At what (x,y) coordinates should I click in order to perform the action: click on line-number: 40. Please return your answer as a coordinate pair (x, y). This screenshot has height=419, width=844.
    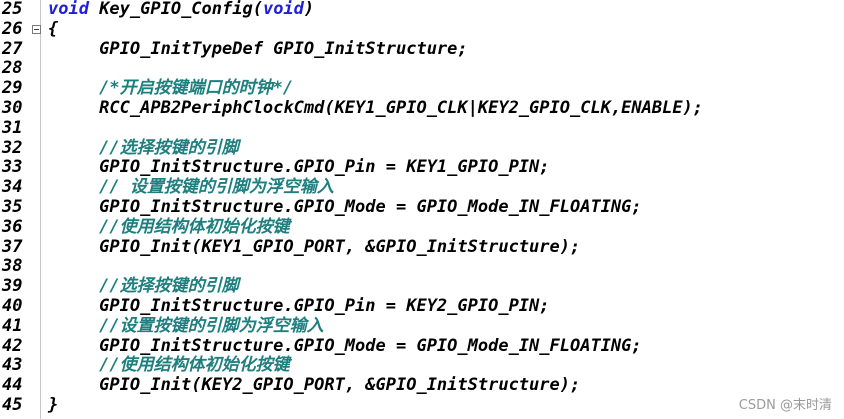
    Looking at the image, I should click on (12, 306).